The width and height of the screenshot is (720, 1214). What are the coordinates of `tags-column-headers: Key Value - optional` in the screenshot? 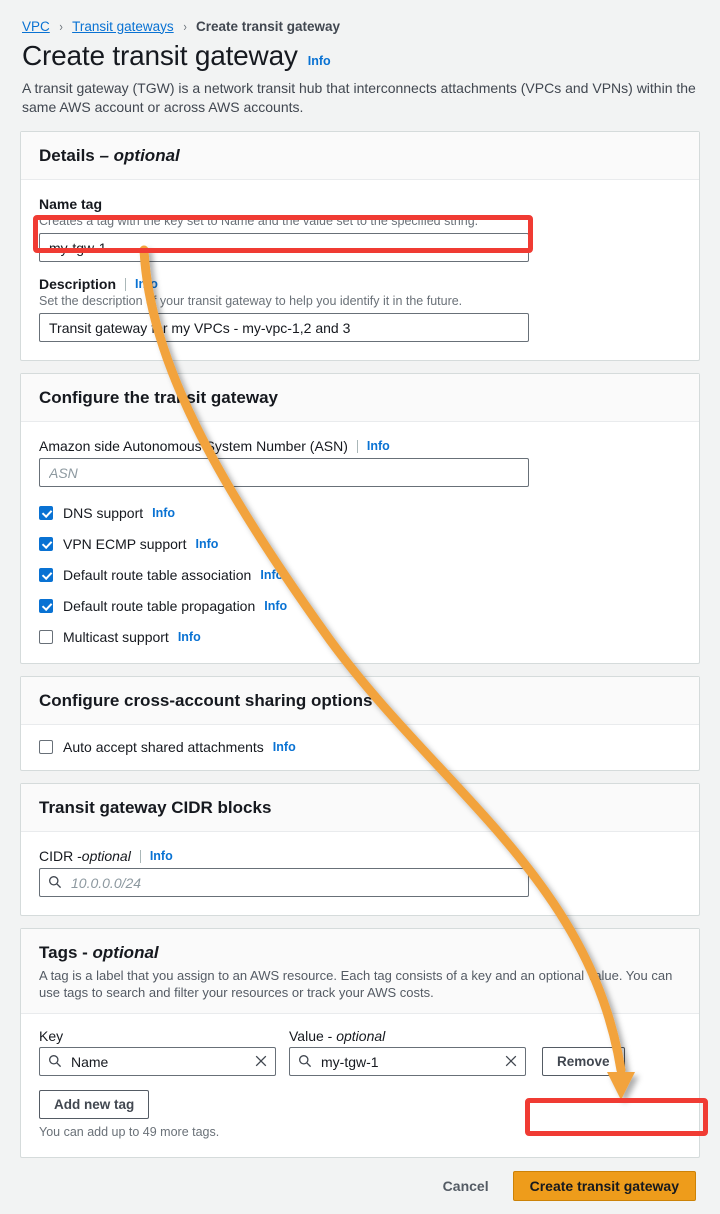 It's located at (360, 1036).